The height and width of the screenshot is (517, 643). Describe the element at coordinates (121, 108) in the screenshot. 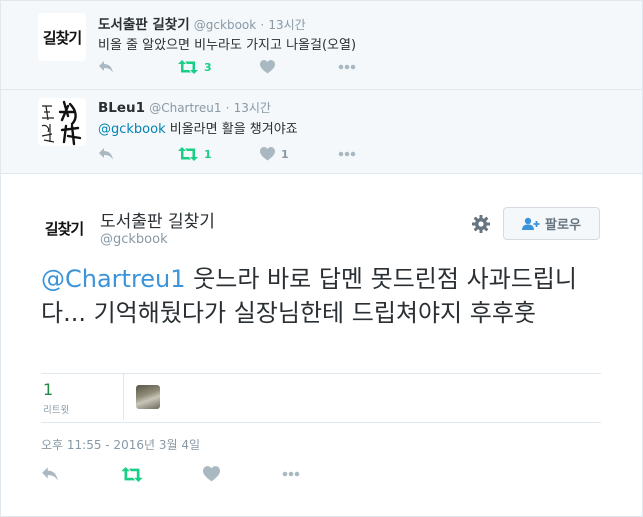

I see `display-name: BLeu1` at that location.